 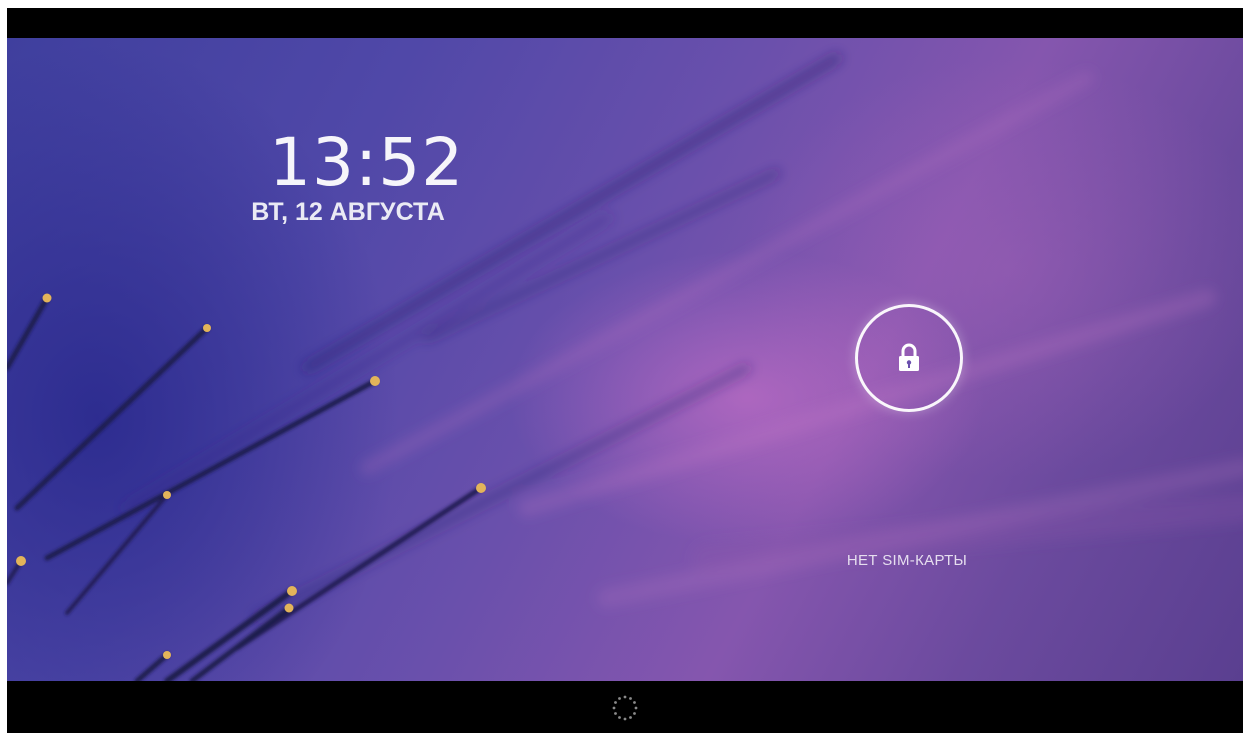 What do you see at coordinates (625, 23) in the screenshot?
I see `status-bar` at bounding box center [625, 23].